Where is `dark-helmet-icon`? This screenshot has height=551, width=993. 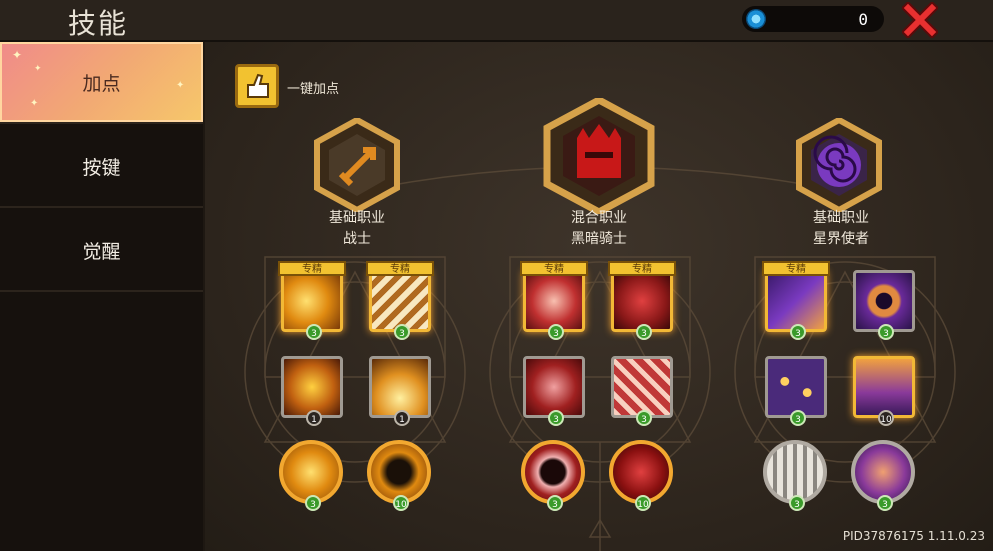
dark-helmet-icon is located at coordinates (599, 156).